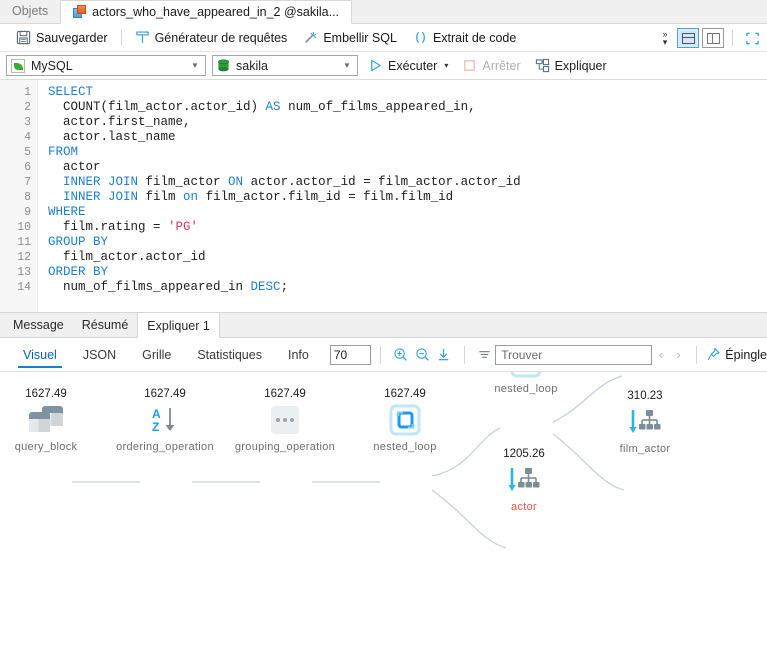 Image resolution: width=767 pixels, height=650 pixels. I want to click on beautify-sql-label: Embellir SQL, so click(360, 37).